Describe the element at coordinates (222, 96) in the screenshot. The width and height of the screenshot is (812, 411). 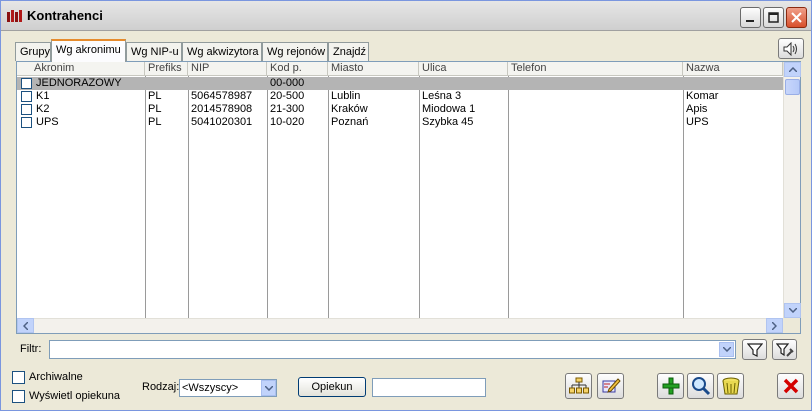
I see `cell-nip: 5064578987` at that location.